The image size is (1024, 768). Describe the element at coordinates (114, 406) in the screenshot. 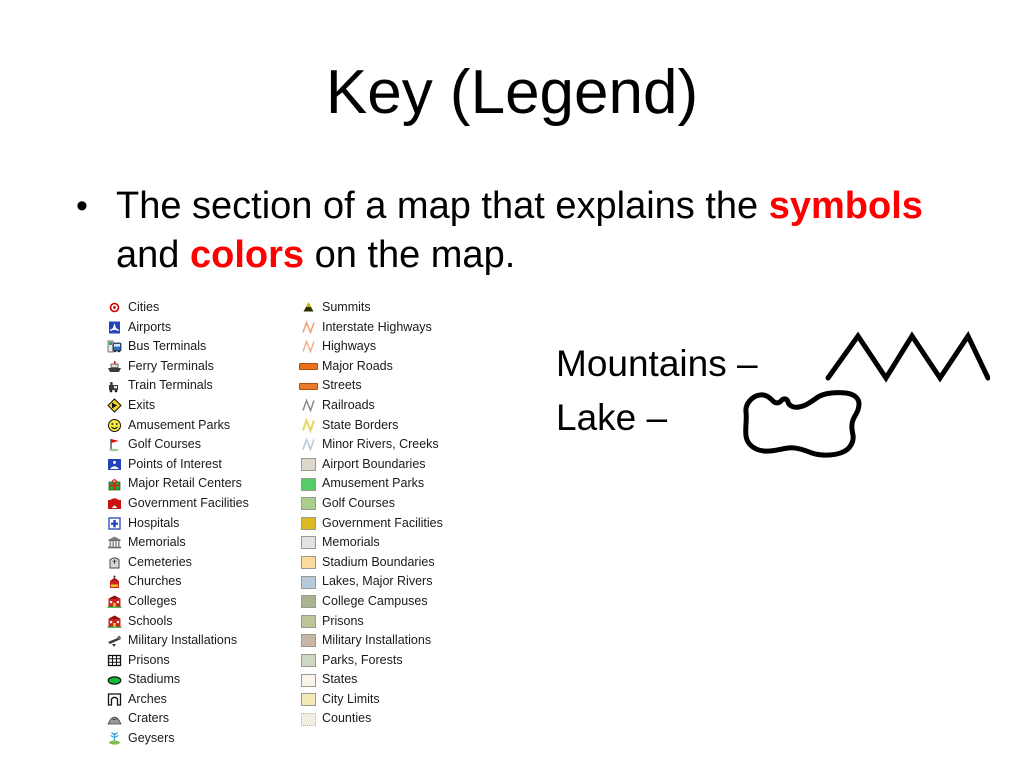

I see `exits-icon` at that location.